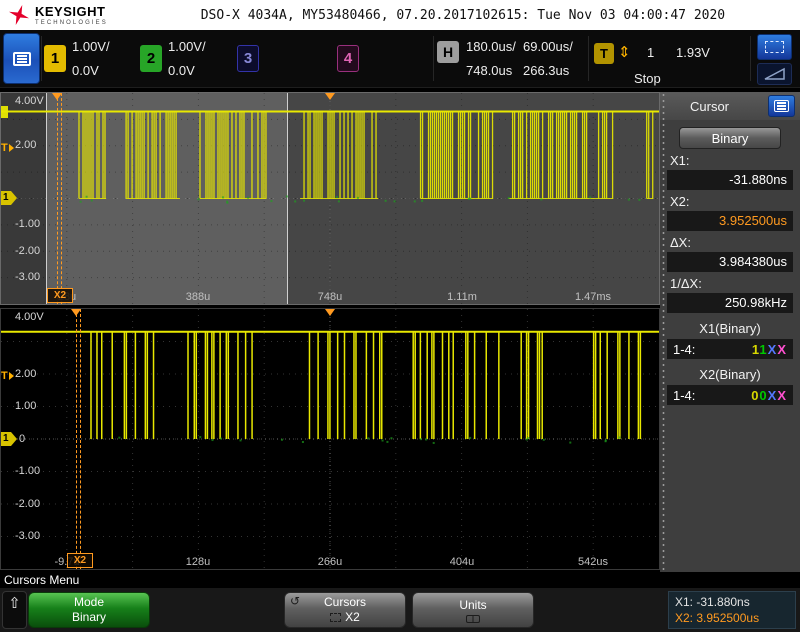  What do you see at coordinates (330, 297) in the screenshot?
I see `time-axis-label: 748u` at bounding box center [330, 297].